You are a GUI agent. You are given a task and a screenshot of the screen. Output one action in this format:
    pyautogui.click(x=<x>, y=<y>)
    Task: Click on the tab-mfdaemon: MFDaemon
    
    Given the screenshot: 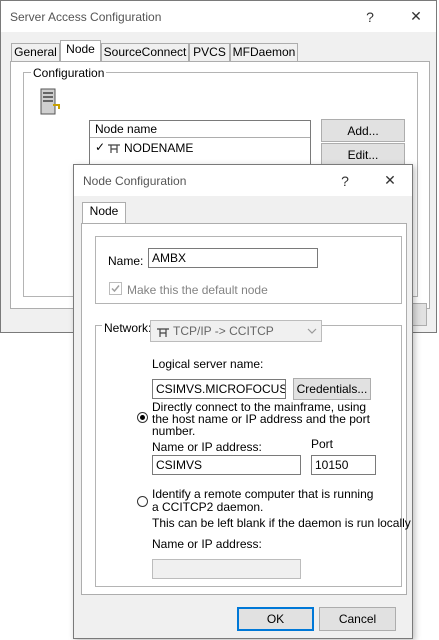 What is the action you would take?
    pyautogui.click(x=264, y=52)
    